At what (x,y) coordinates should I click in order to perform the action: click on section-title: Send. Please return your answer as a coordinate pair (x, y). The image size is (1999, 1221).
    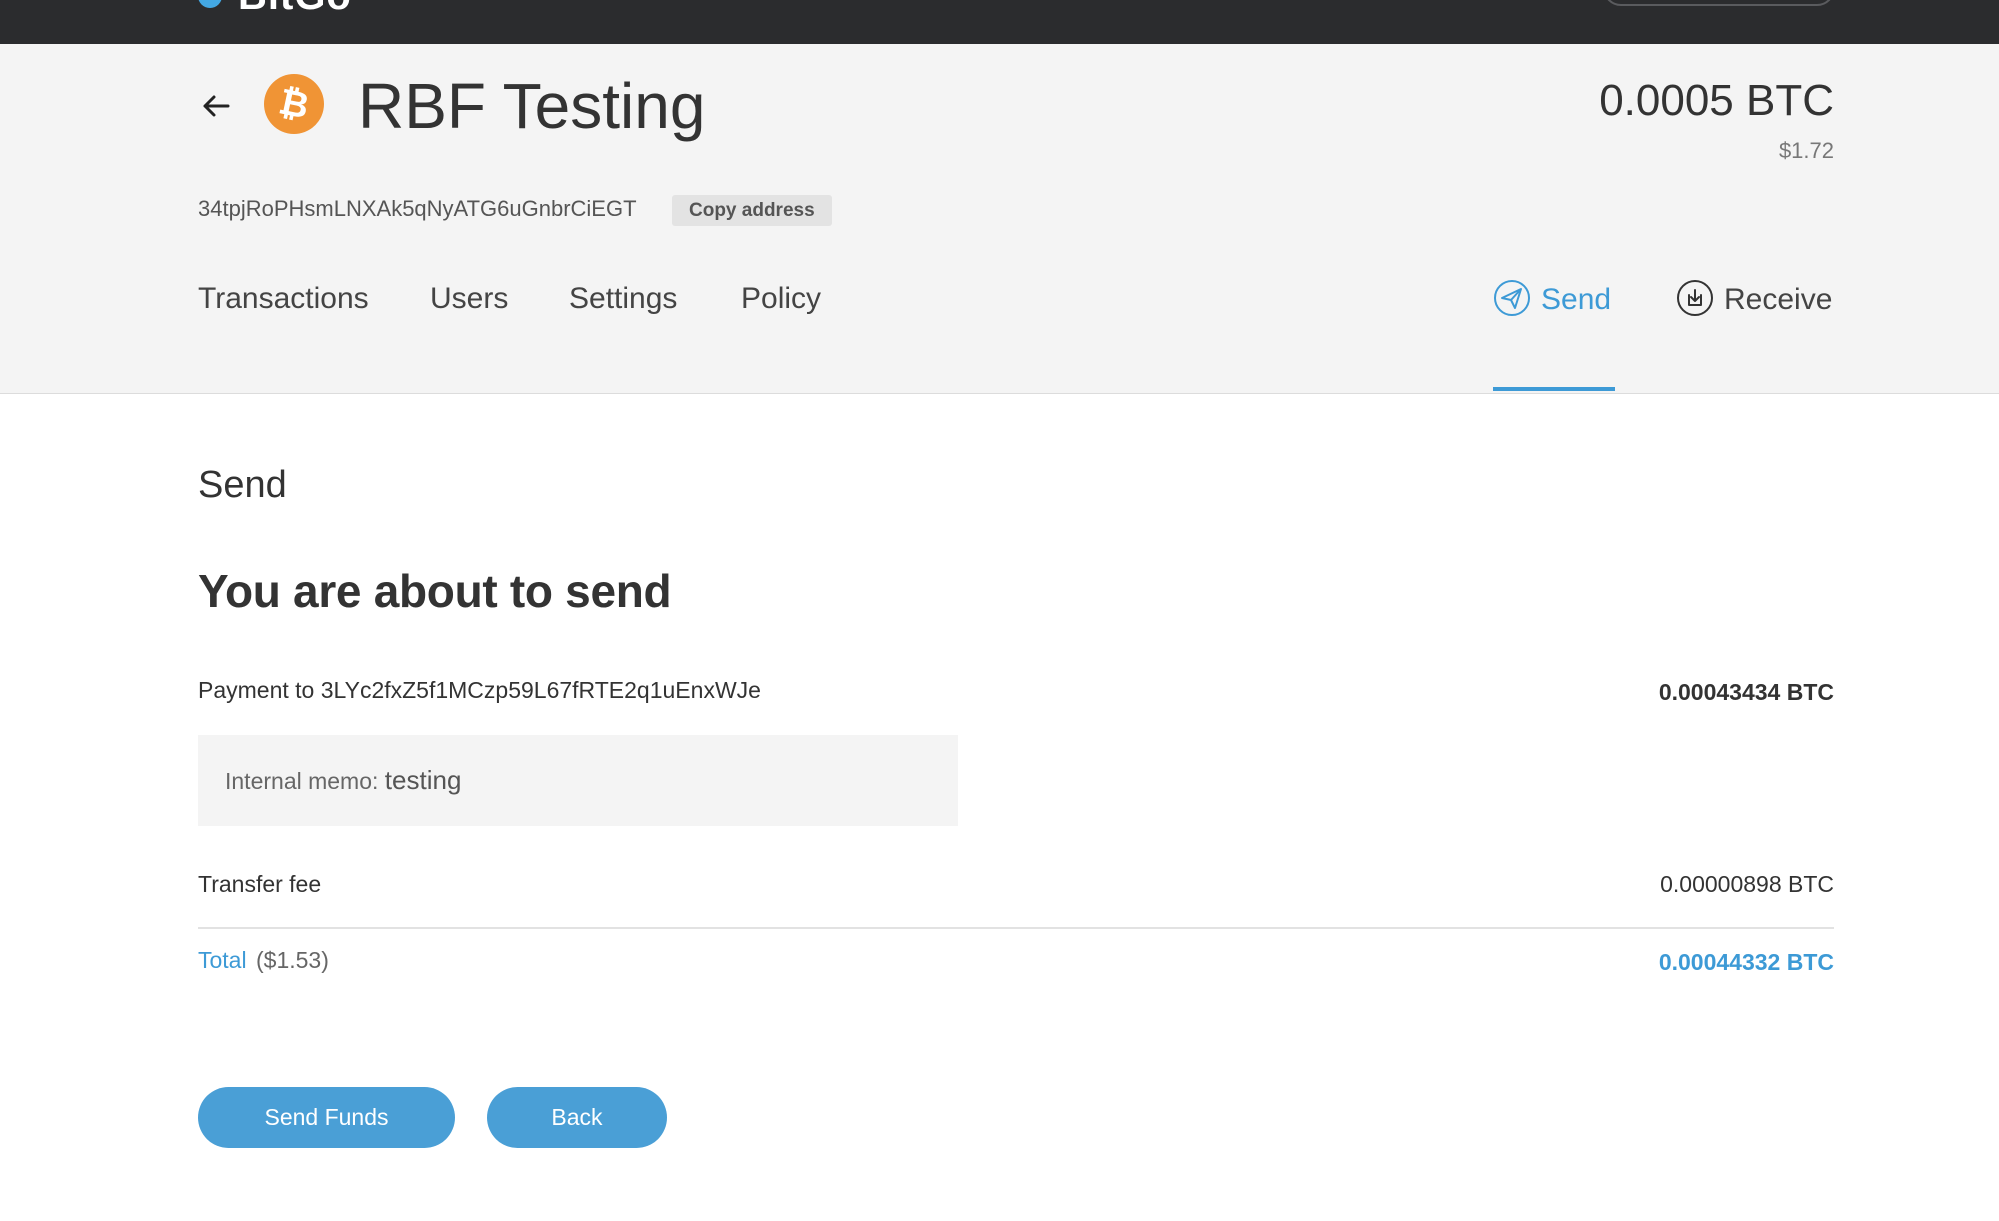
    Looking at the image, I should click on (242, 485).